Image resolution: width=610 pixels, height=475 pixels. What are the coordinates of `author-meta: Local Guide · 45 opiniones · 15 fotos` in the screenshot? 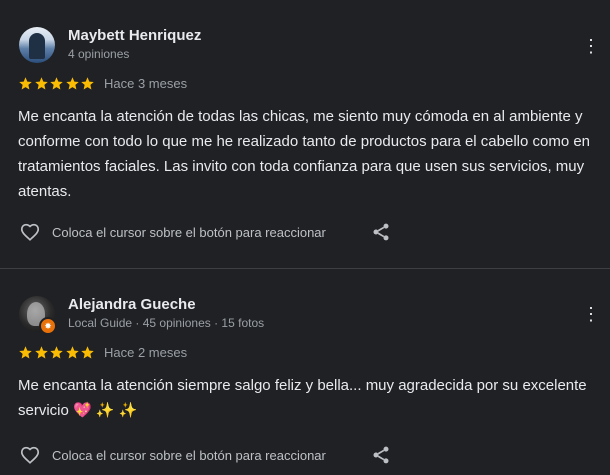 It's located at (166, 323).